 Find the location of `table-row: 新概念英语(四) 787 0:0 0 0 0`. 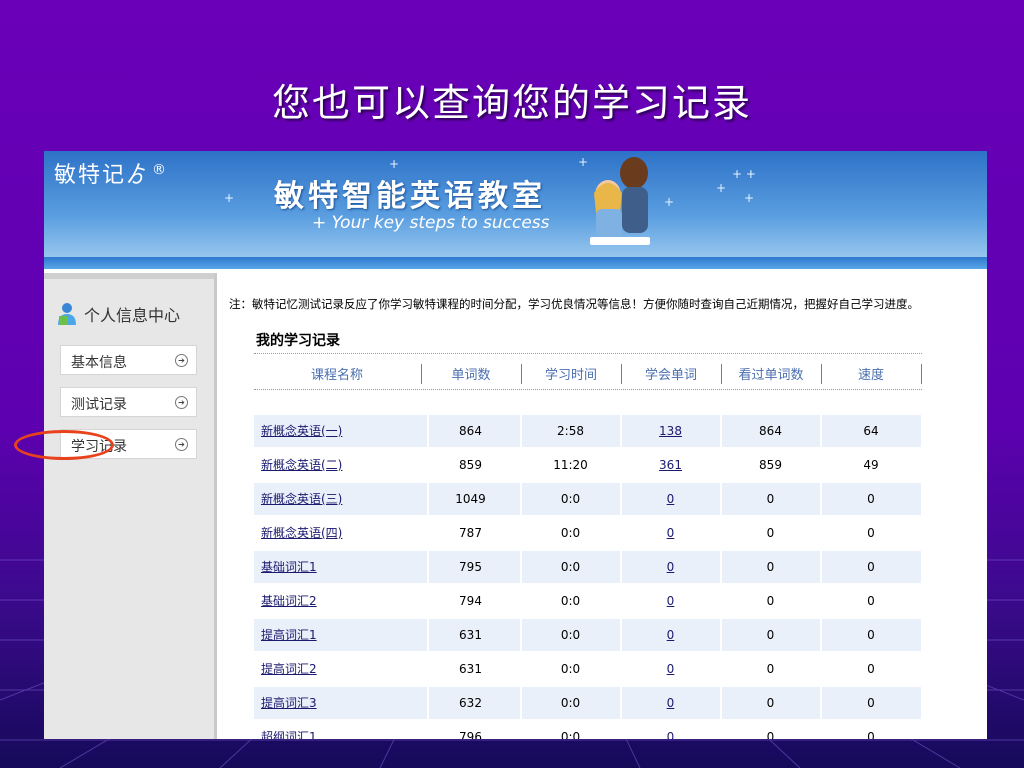

table-row: 新概念英语(四) 787 0:0 0 0 0 is located at coordinates (588, 533).